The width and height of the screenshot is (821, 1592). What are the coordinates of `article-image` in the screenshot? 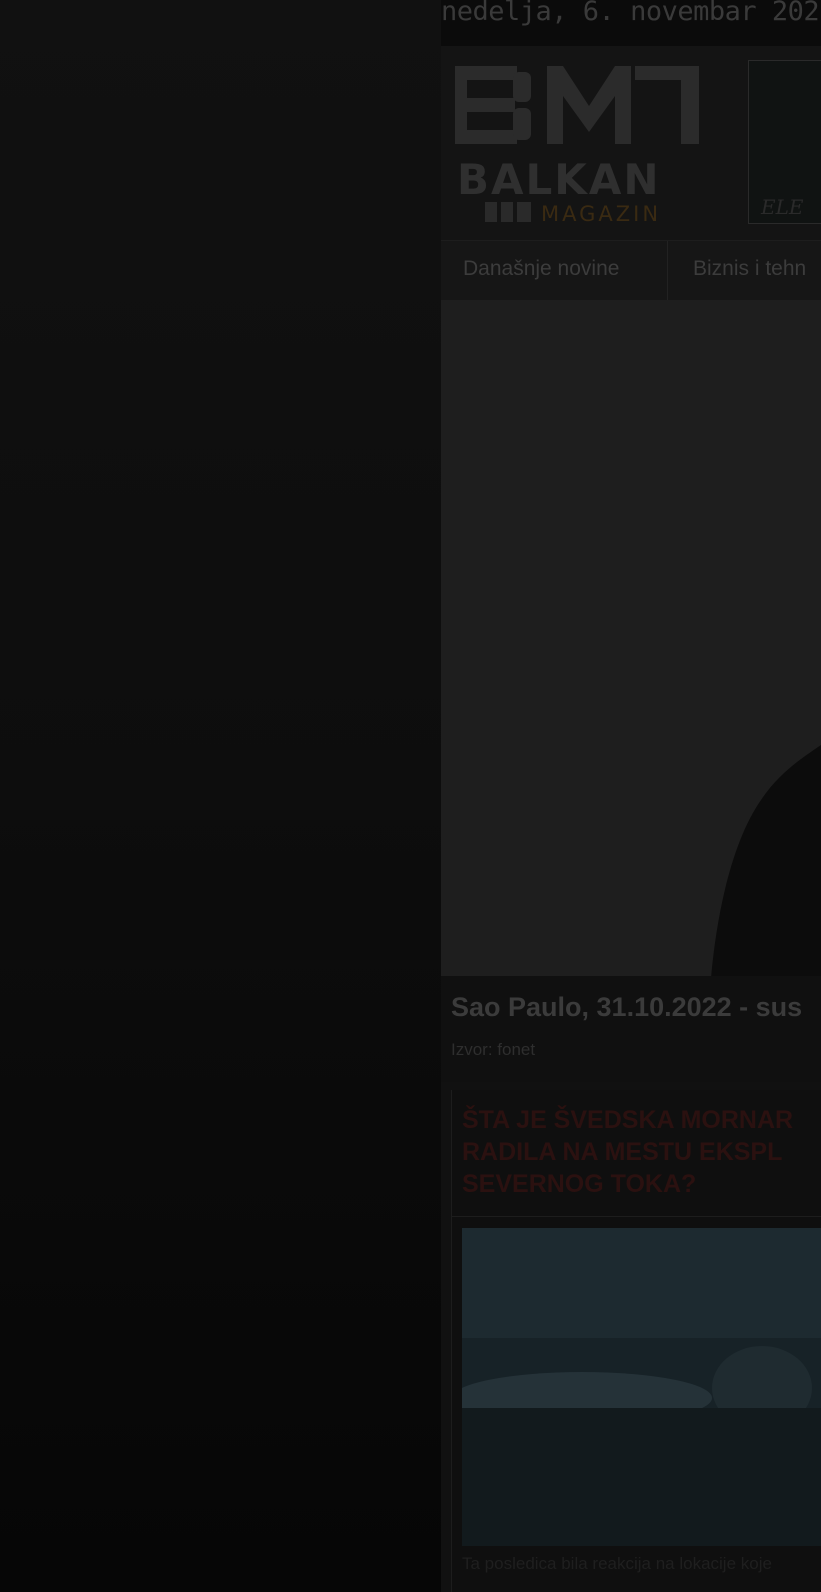 It's located at (641, 1387).